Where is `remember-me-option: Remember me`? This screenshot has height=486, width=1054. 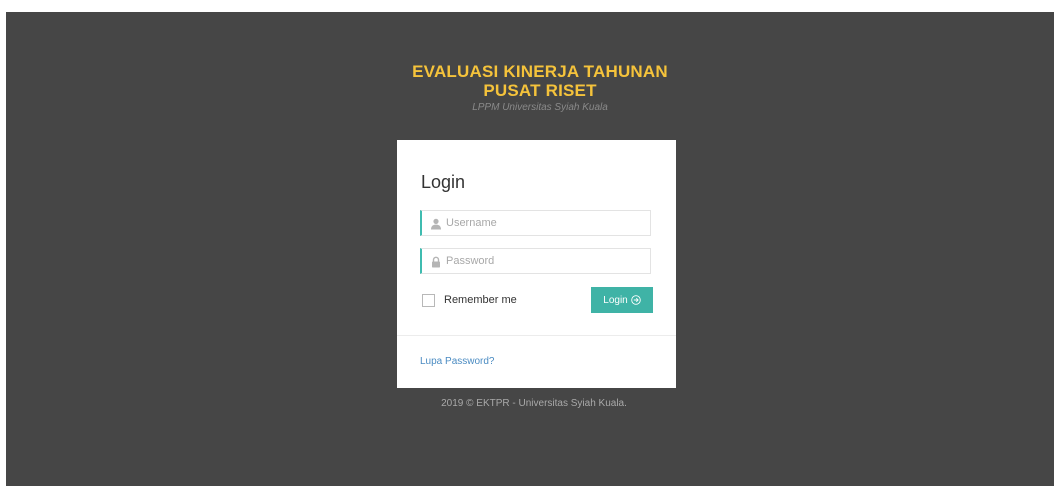
remember-me-option: Remember me is located at coordinates (469, 300).